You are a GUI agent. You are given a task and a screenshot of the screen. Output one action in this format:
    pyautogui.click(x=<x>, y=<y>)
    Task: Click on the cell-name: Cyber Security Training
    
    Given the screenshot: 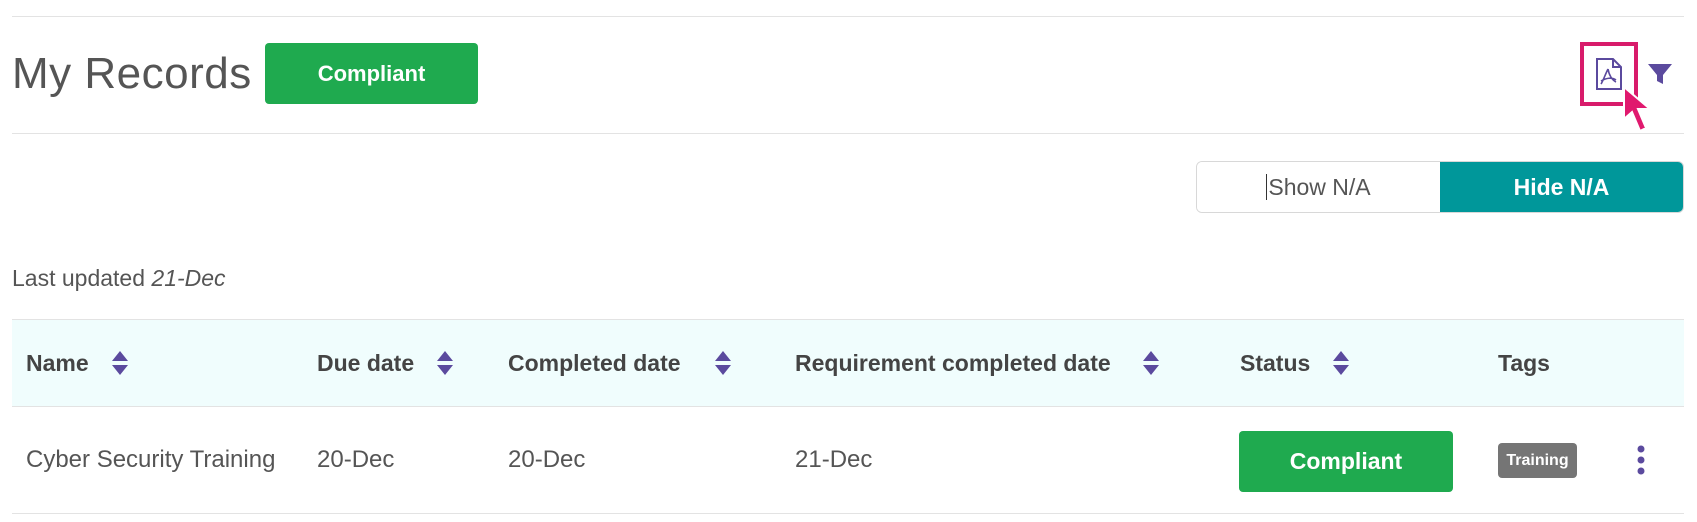 What is the action you would take?
    pyautogui.click(x=151, y=459)
    